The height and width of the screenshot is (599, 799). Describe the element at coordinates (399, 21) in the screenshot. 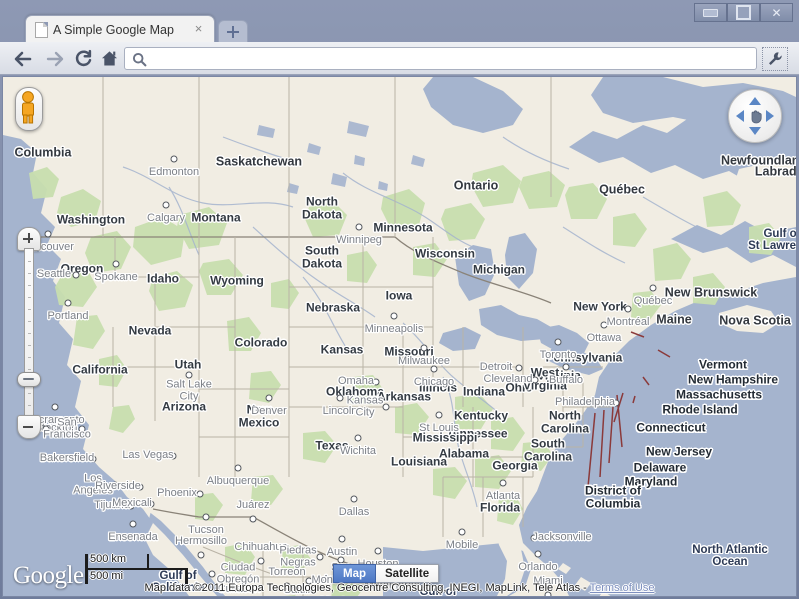

I see `title-bar: A Simple Google Map × ✕` at that location.